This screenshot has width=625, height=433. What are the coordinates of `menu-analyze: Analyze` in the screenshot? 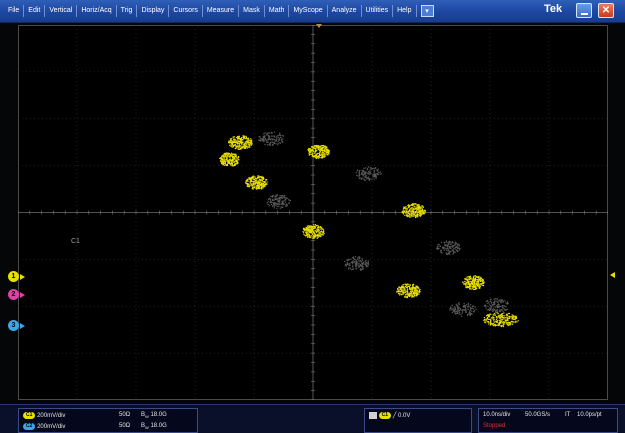 It's located at (345, 11).